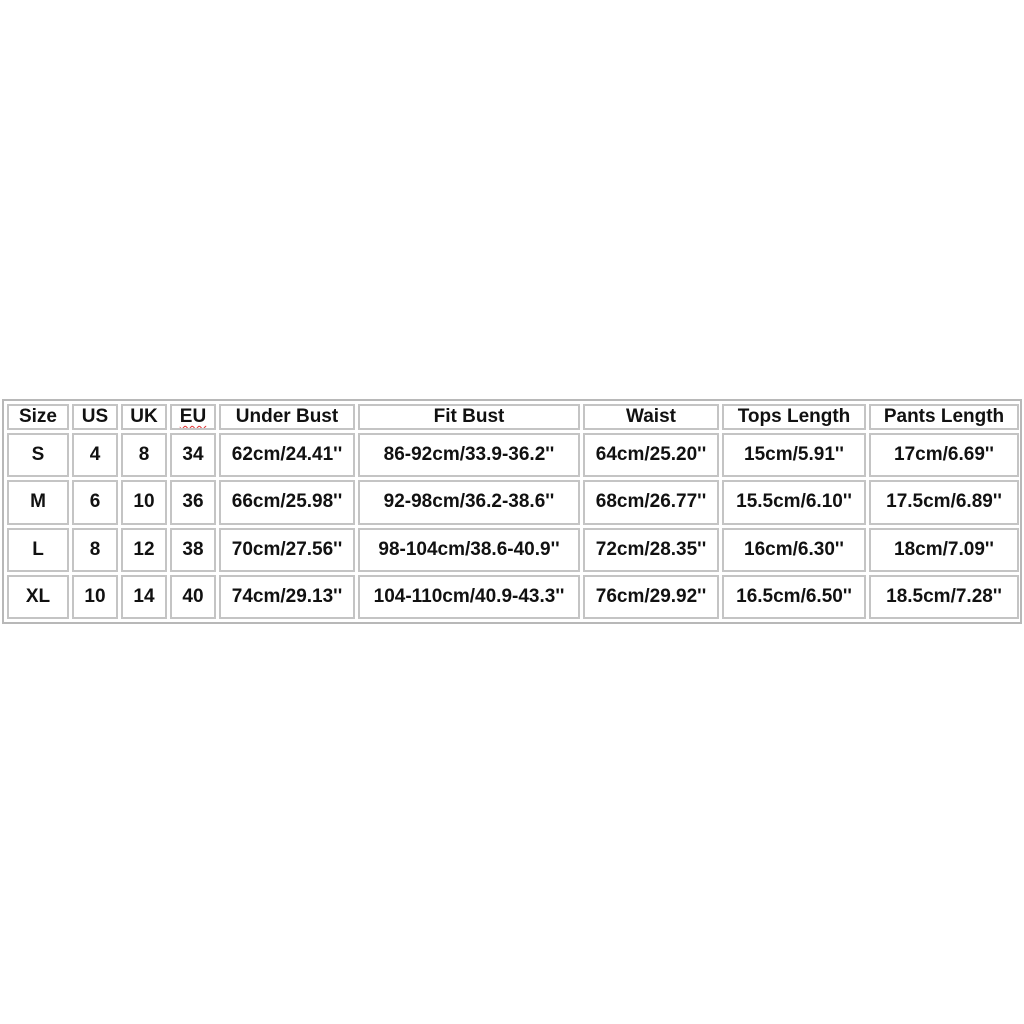  What do you see at coordinates (95, 502) in the screenshot?
I see `cell-us: 6` at bounding box center [95, 502].